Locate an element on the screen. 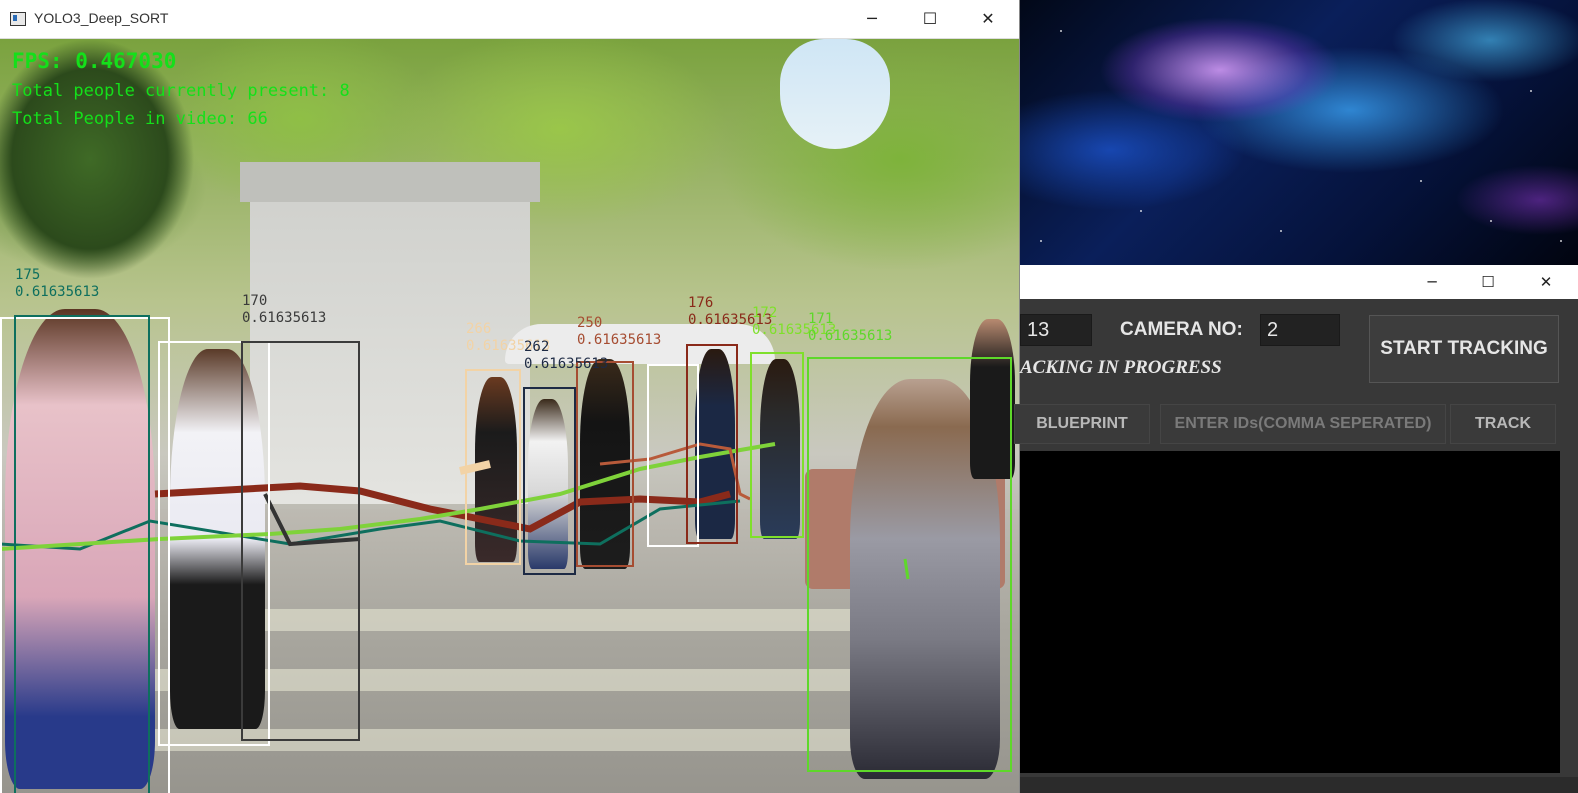  blueprint-button: BLUEPRINT is located at coordinates (1082, 424).